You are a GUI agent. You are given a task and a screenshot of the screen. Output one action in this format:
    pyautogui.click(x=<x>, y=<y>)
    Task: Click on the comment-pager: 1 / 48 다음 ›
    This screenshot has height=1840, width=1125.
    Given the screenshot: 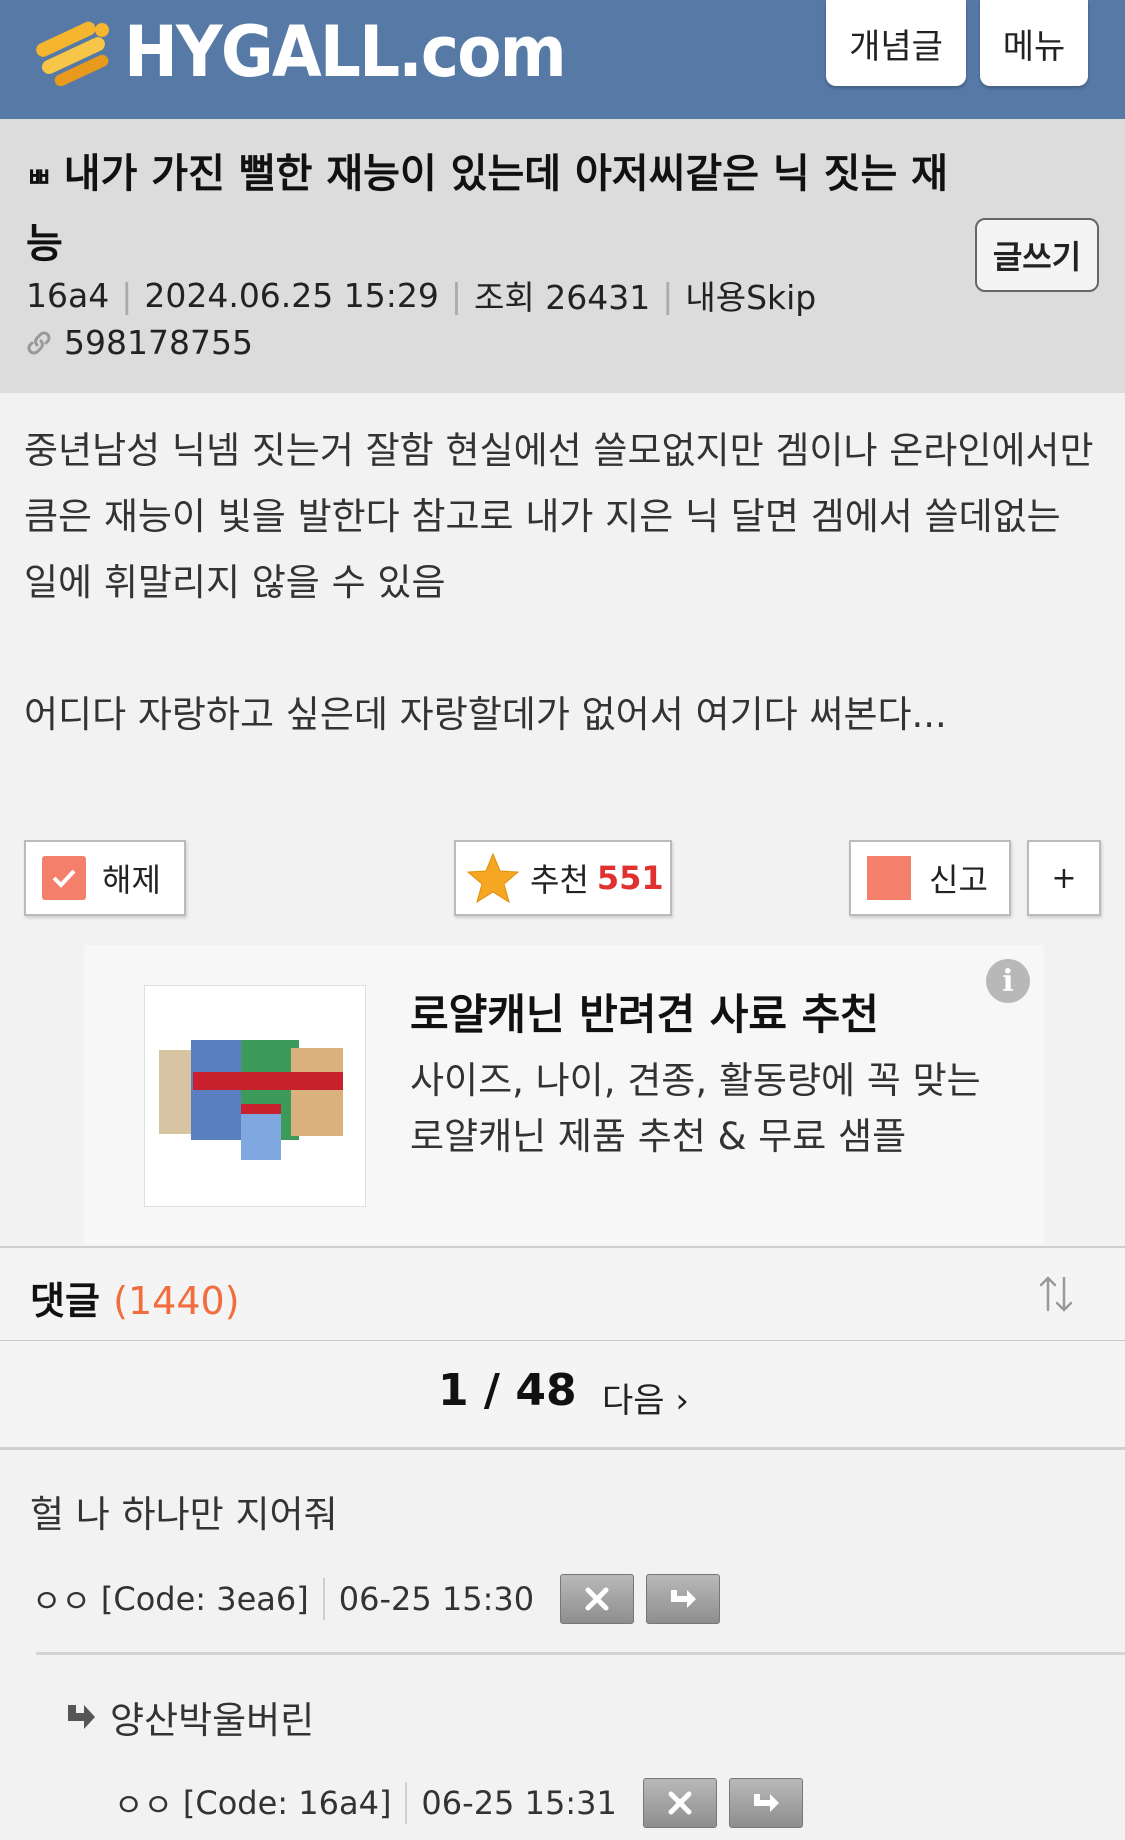 What is the action you would take?
    pyautogui.click(x=562, y=1395)
    